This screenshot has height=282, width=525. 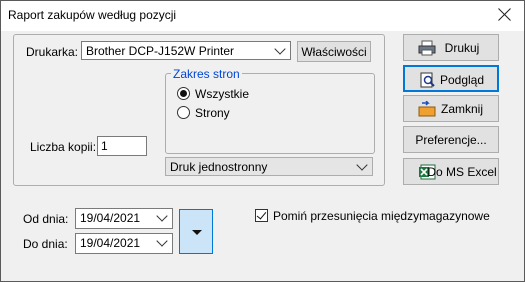 What do you see at coordinates (505, 14) in the screenshot?
I see `close-icon` at bounding box center [505, 14].